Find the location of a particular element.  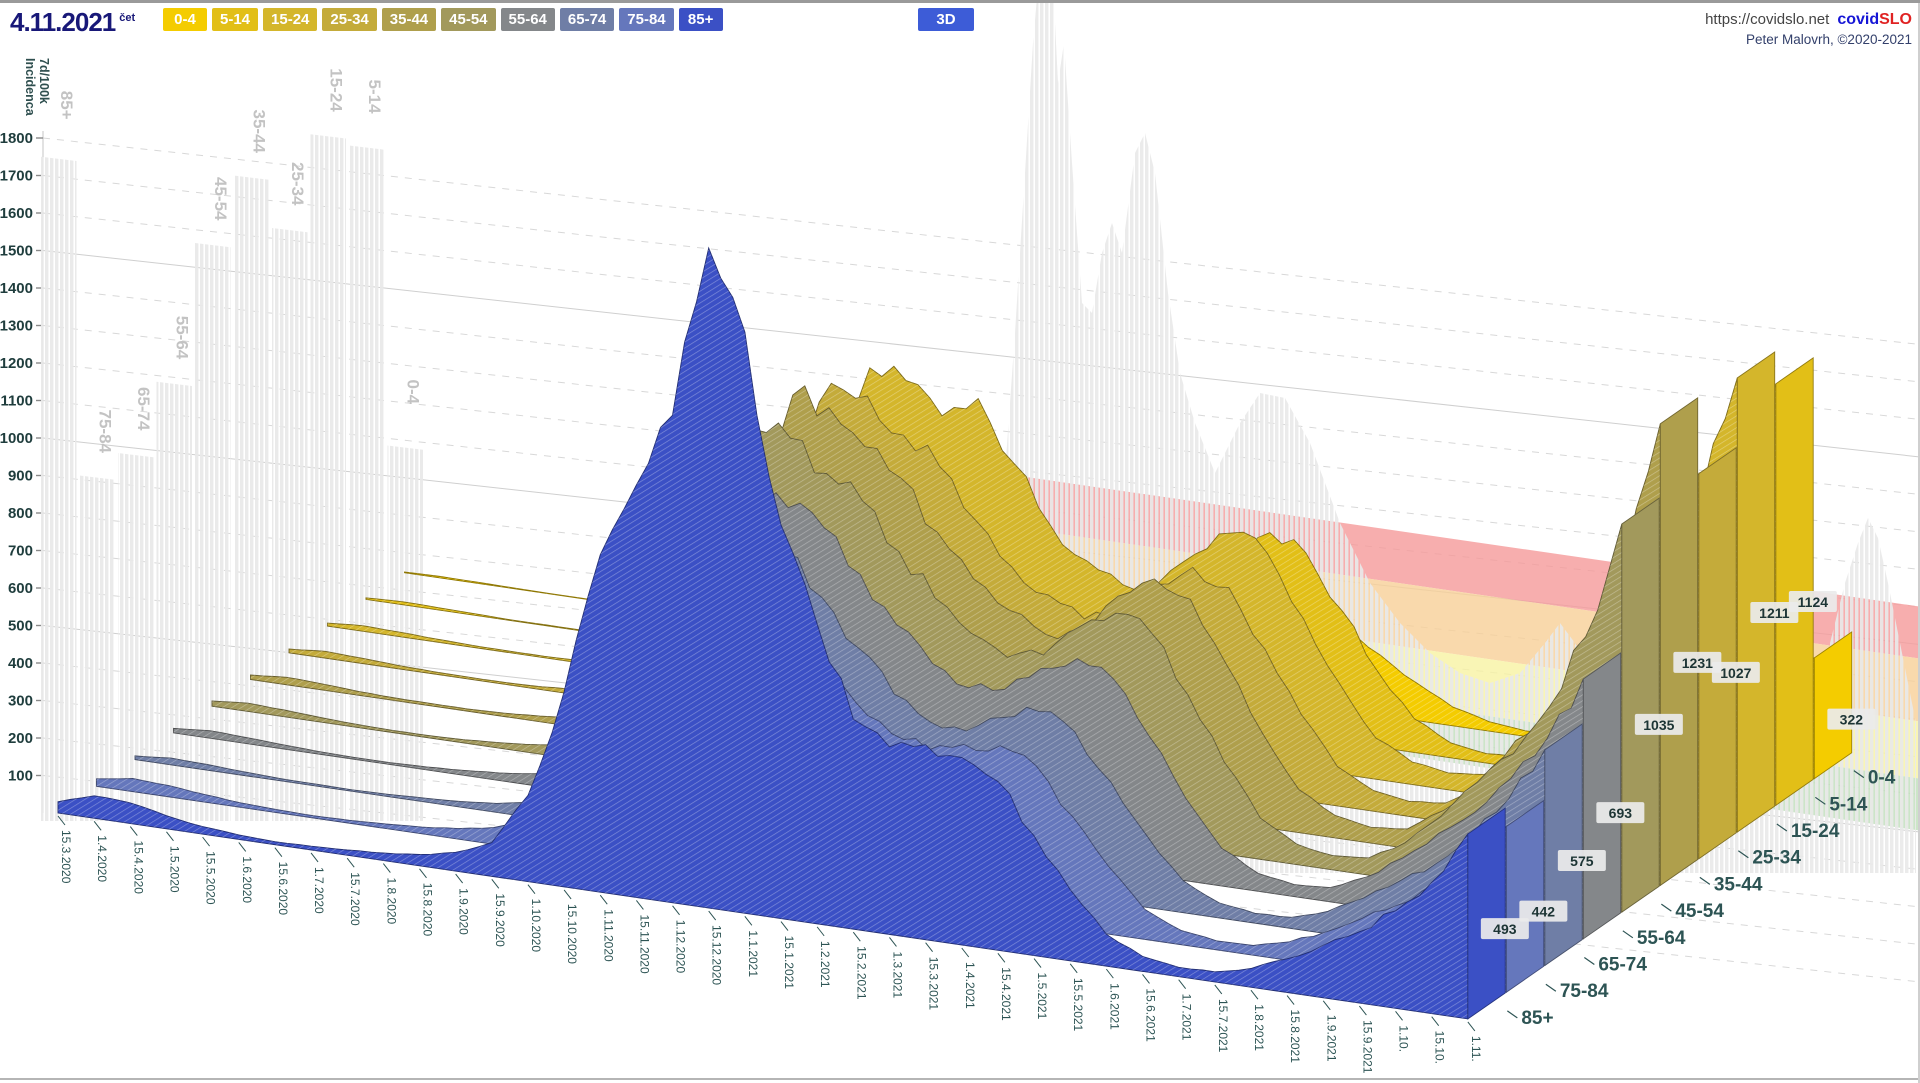

svg-text: 1600 is located at coordinates (16, 213).